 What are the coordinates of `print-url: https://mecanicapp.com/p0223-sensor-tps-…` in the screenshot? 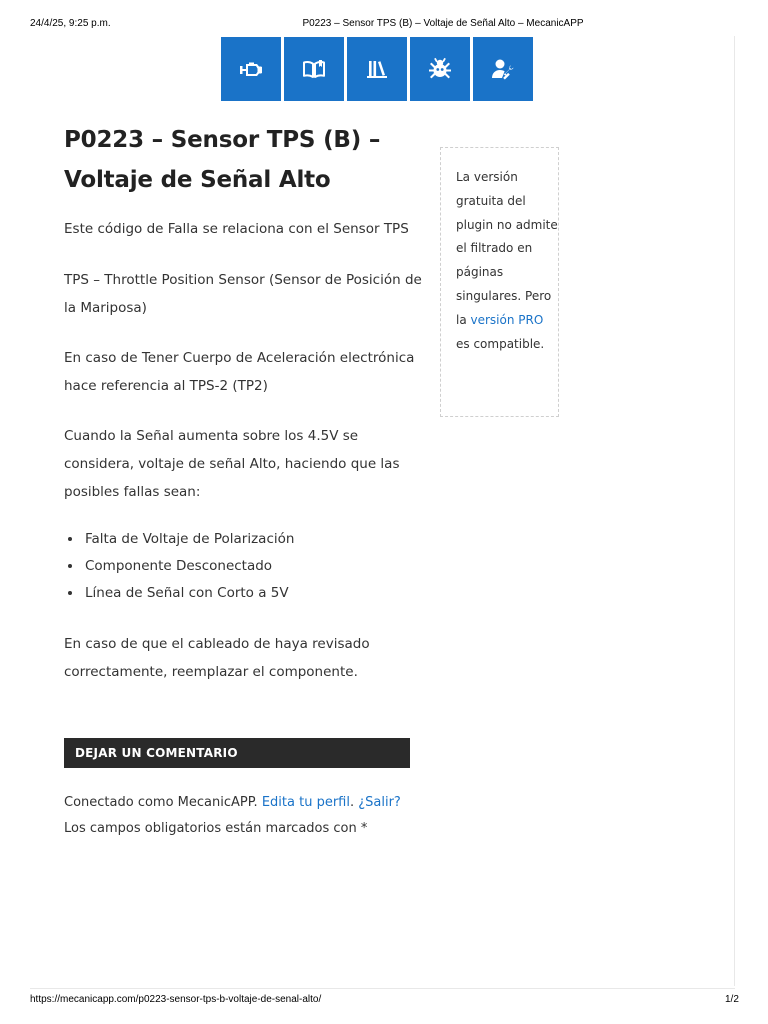 It's located at (176, 999).